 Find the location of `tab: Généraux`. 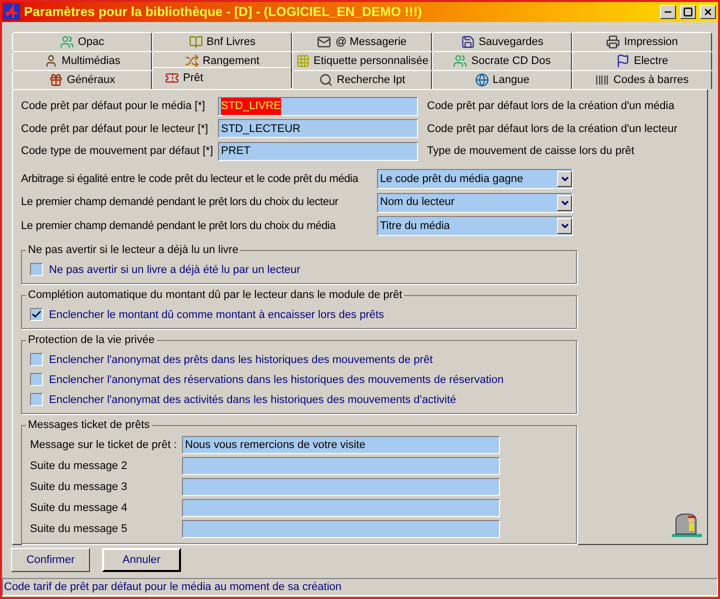

tab: Généraux is located at coordinates (82, 79).